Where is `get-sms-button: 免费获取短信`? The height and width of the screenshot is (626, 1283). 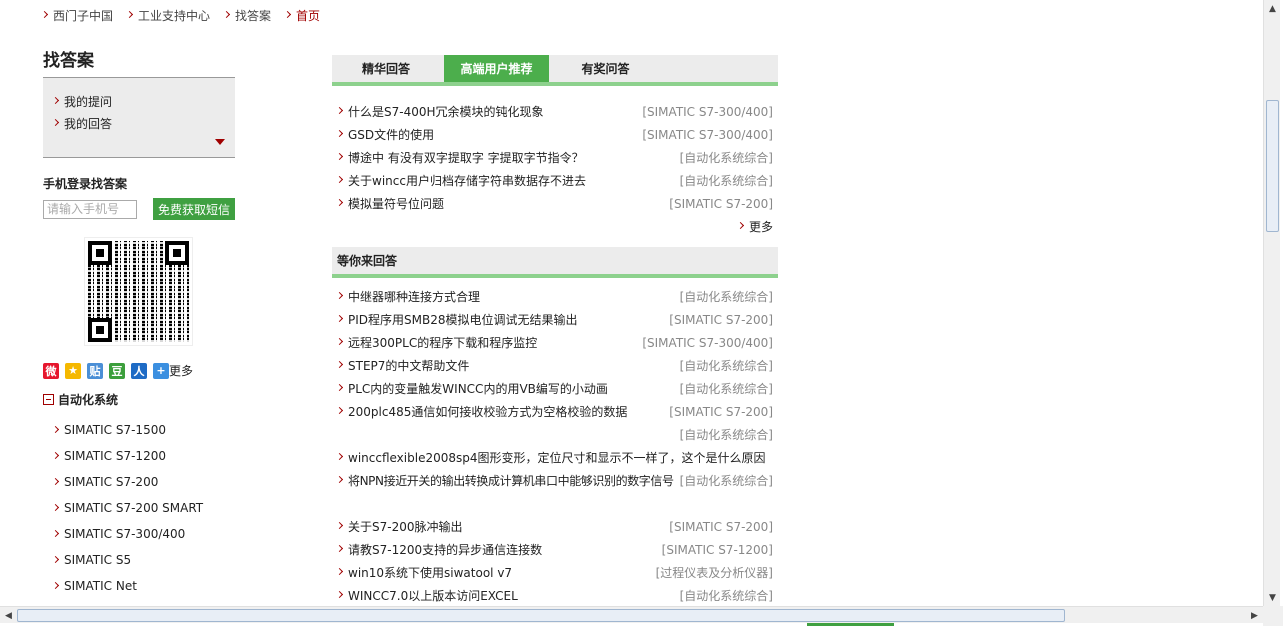
get-sms-button: 免费获取短信 is located at coordinates (194, 209).